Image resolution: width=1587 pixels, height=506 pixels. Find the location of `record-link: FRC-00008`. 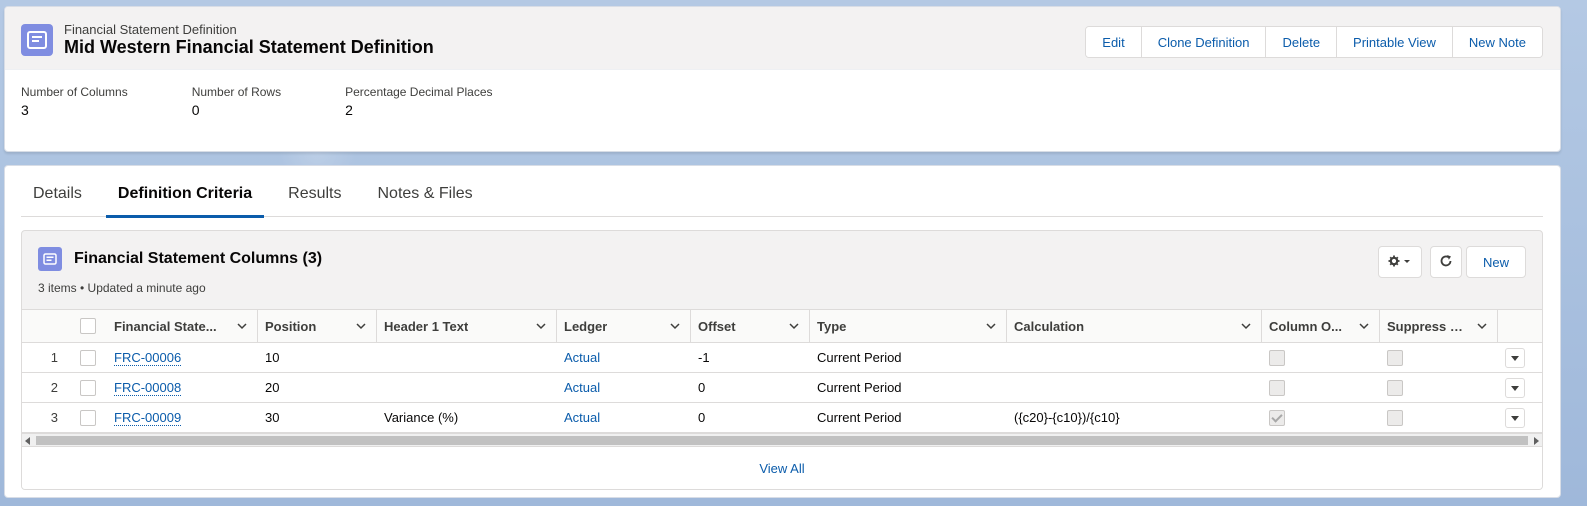

record-link: FRC-00008 is located at coordinates (148, 388).